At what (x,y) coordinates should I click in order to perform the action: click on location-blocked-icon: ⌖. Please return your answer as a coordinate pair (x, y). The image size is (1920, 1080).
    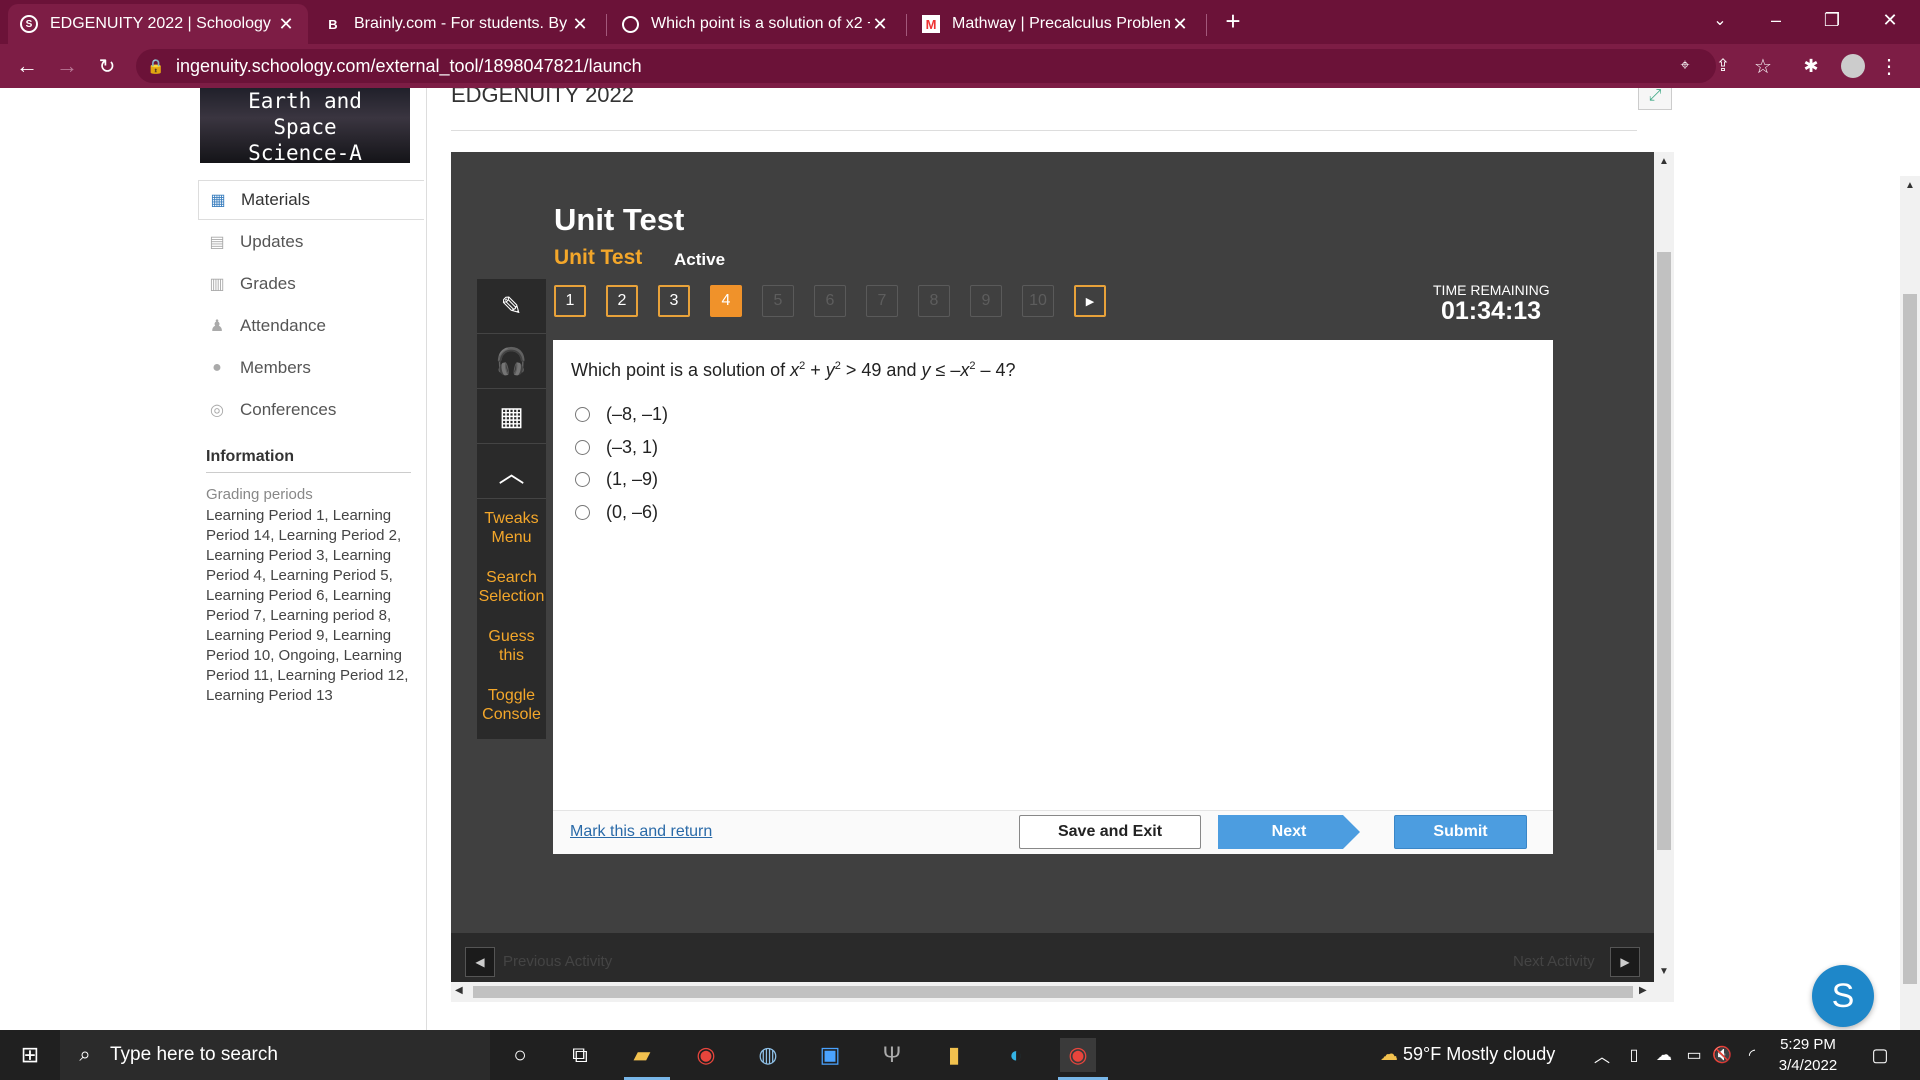
    Looking at the image, I should click on (1685, 66).